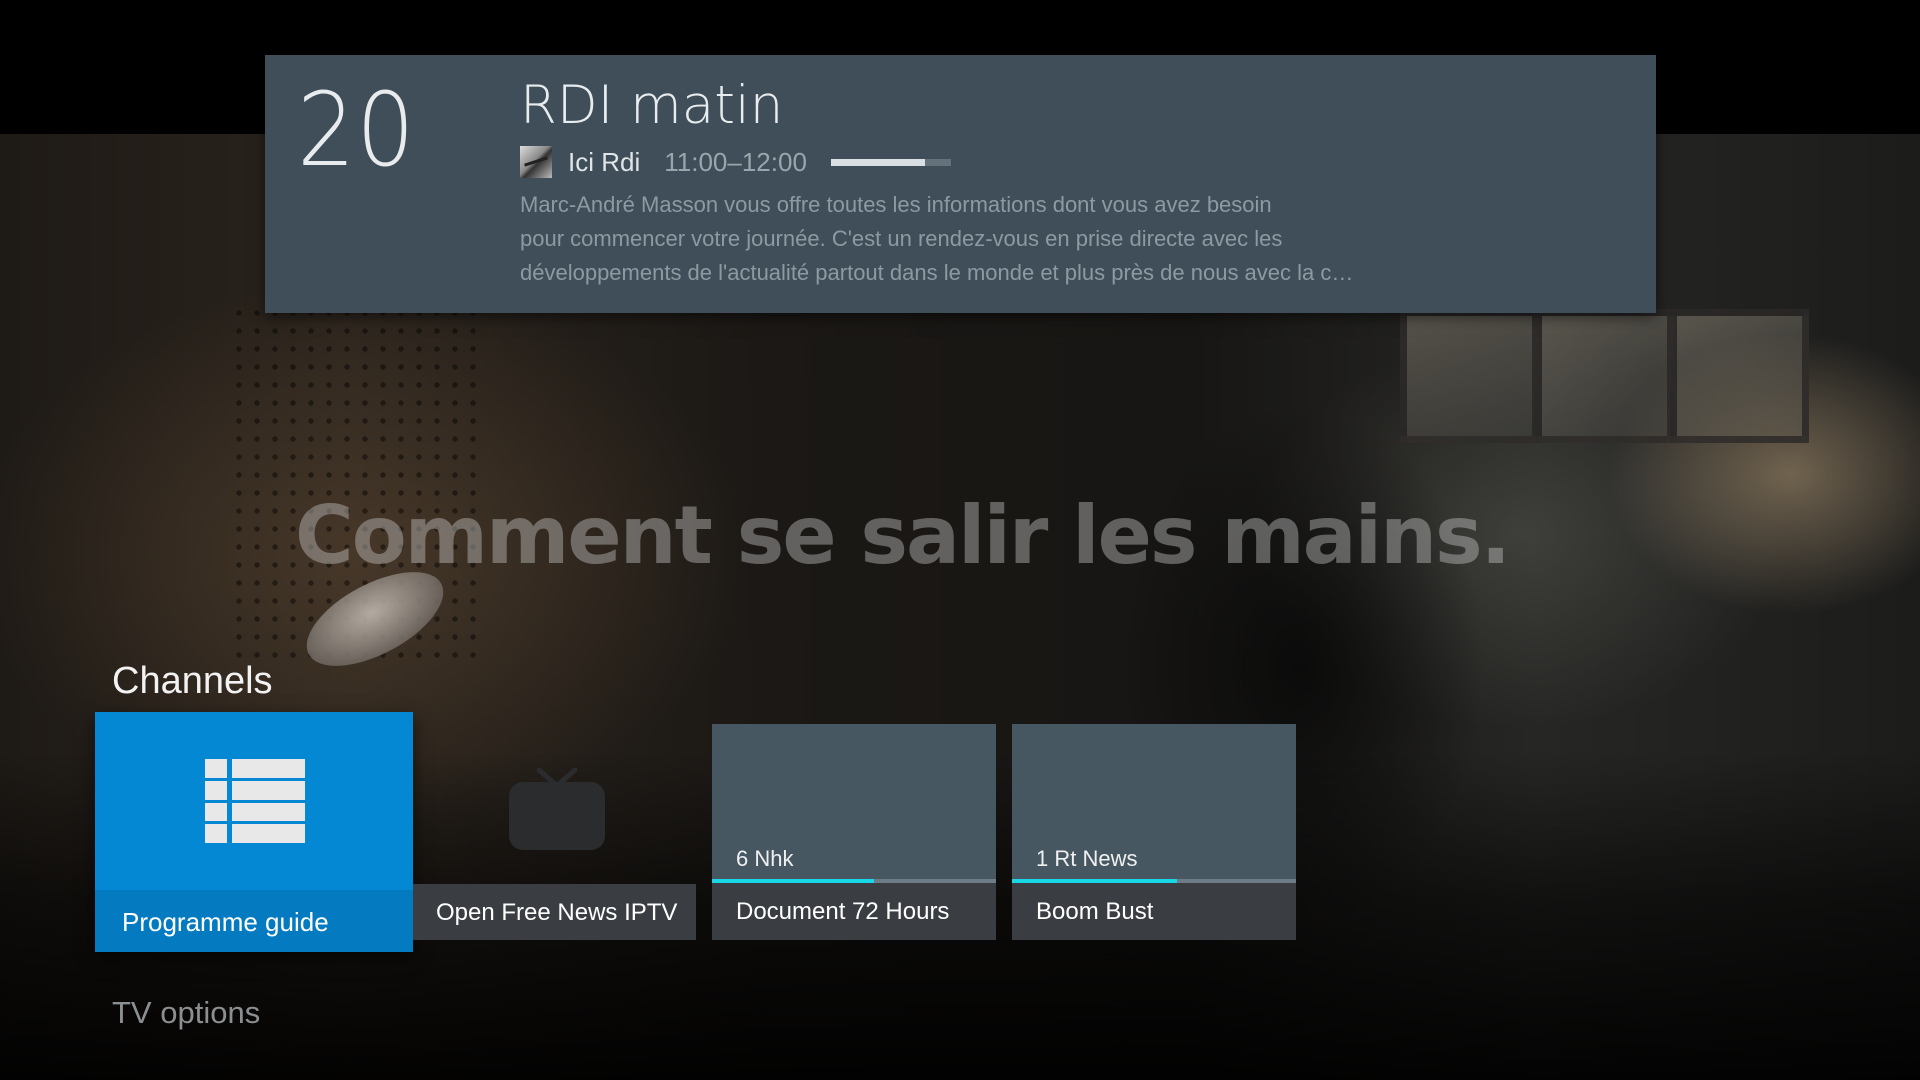  I want to click on tile-channel-name: 1 Rt News, so click(1087, 858).